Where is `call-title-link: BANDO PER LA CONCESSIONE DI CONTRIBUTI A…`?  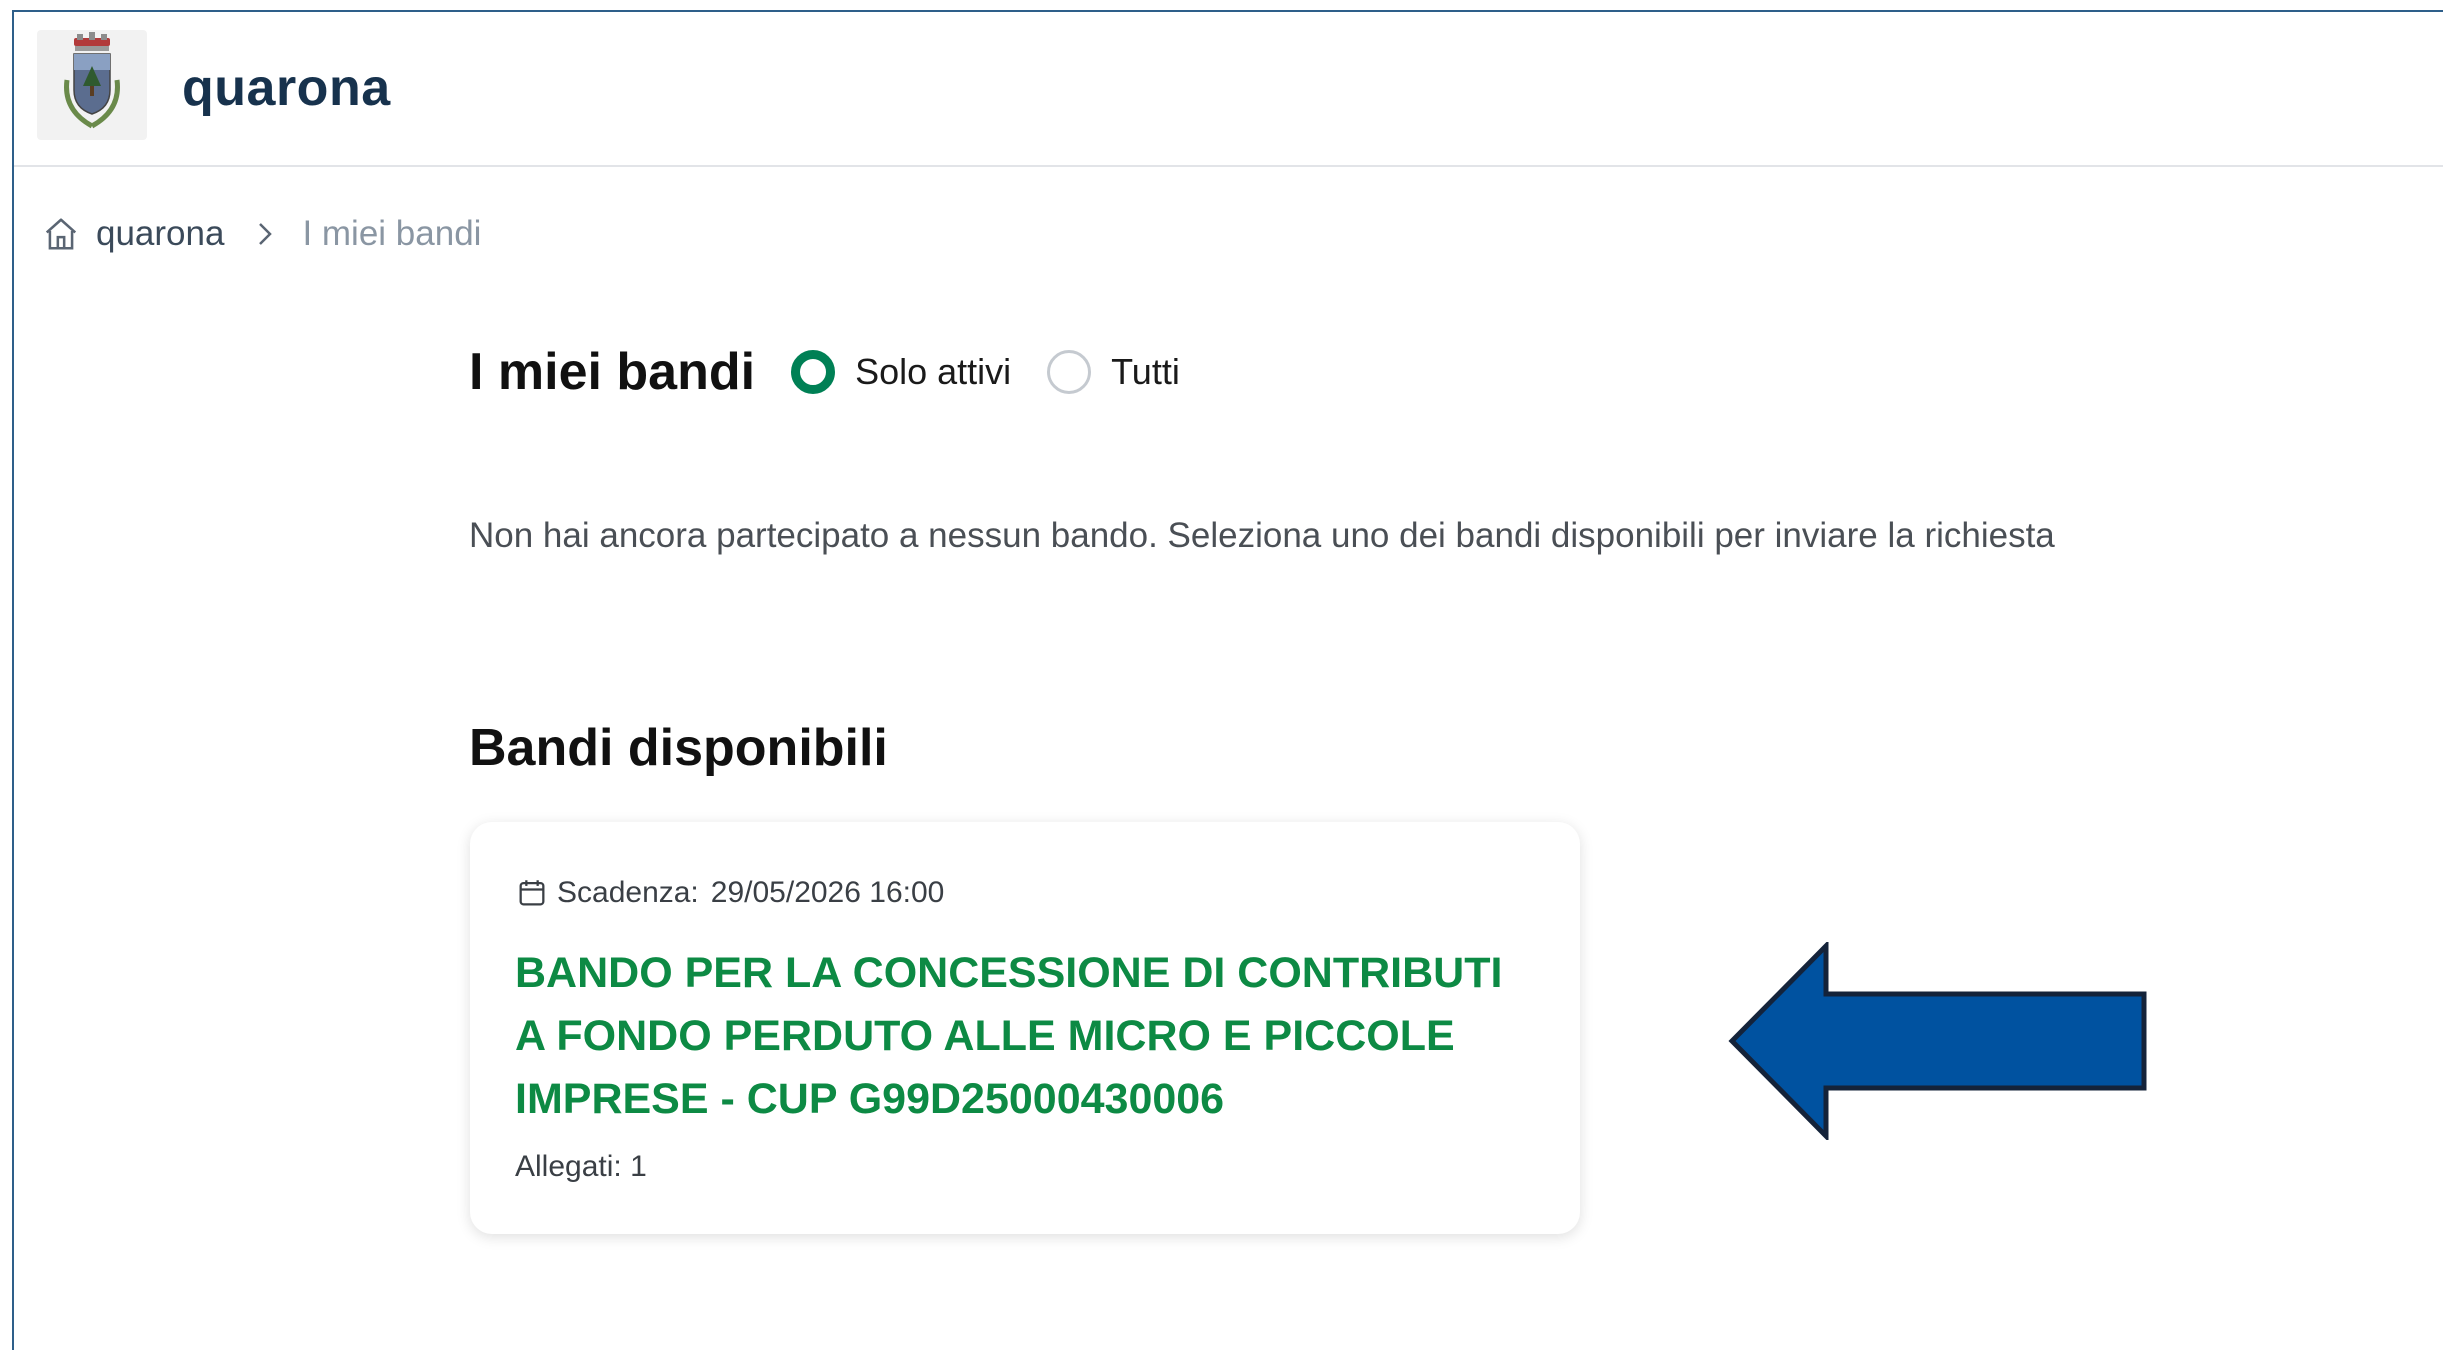
call-title-link: BANDO PER LA CONCESSIONE DI CONTRIBUTI A… is located at coordinates (1025, 1036).